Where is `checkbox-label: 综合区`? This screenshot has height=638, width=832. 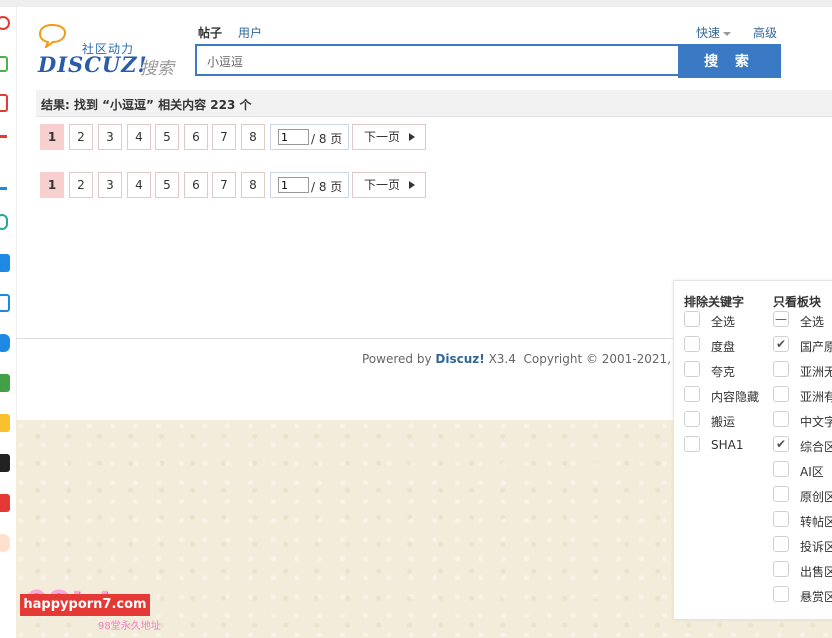
checkbox-label: 综合区 is located at coordinates (816, 447).